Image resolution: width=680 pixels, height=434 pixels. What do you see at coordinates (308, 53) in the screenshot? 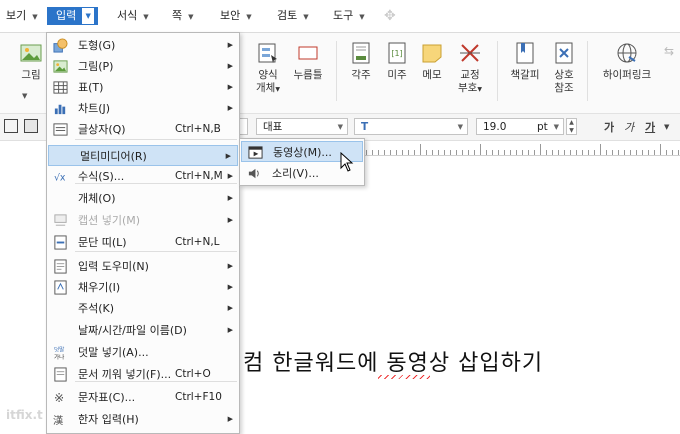
I see `click-field-icon` at bounding box center [308, 53].